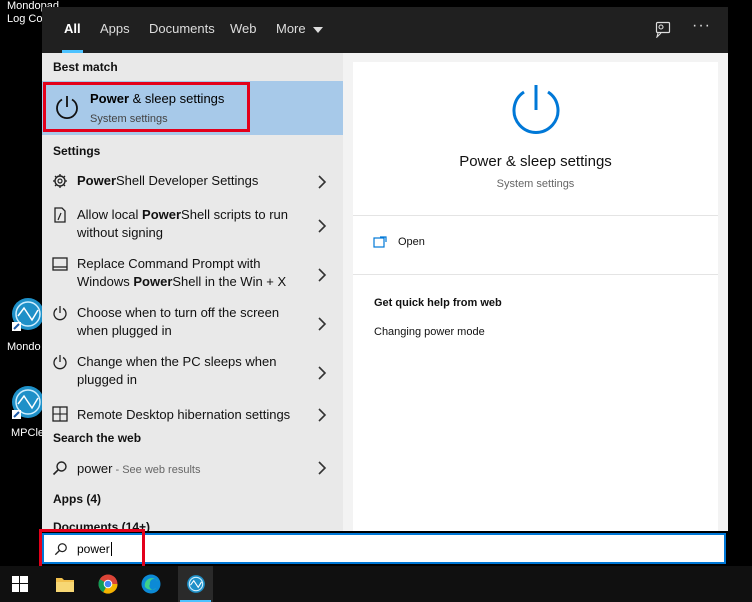 The image size is (752, 602). I want to click on settings-header: Settings, so click(77, 151).